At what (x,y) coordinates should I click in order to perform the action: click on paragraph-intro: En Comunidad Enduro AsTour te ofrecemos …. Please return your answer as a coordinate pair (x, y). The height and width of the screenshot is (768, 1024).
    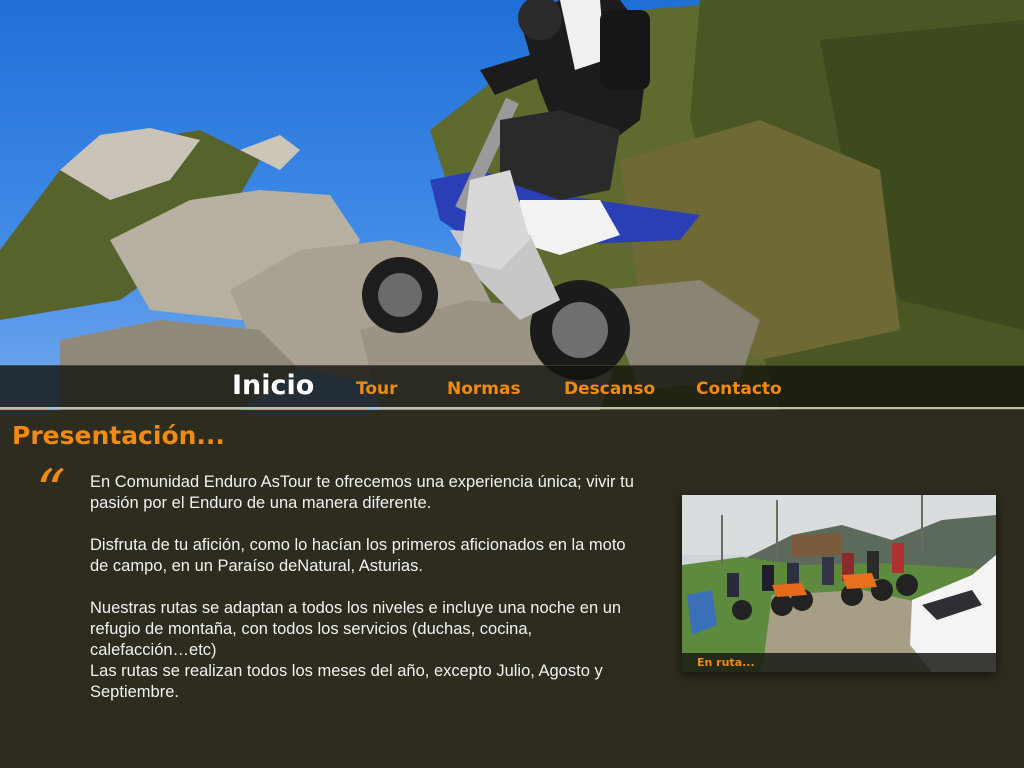
    Looking at the image, I should click on (362, 492).